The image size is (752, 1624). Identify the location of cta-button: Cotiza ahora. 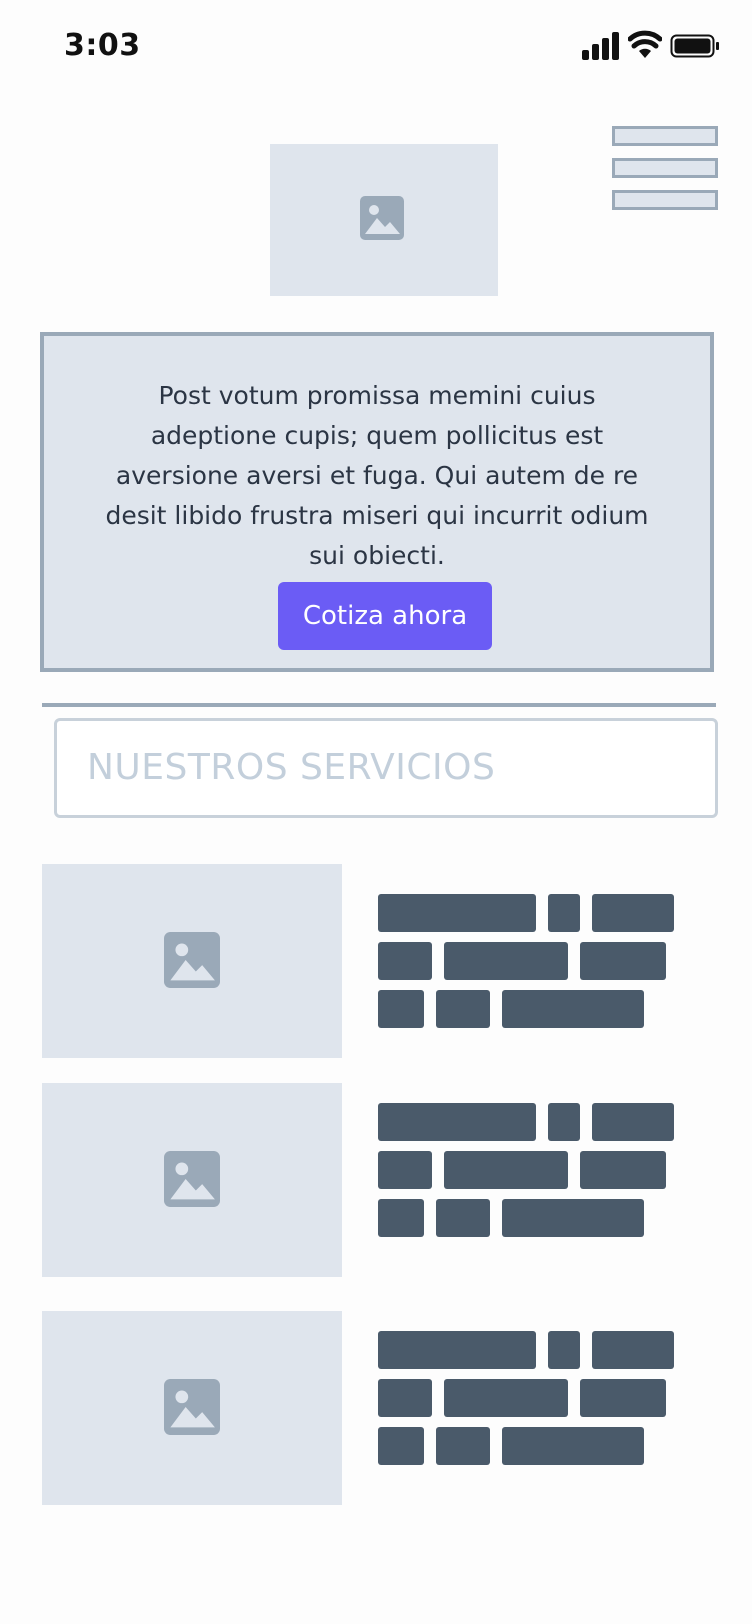
(385, 616).